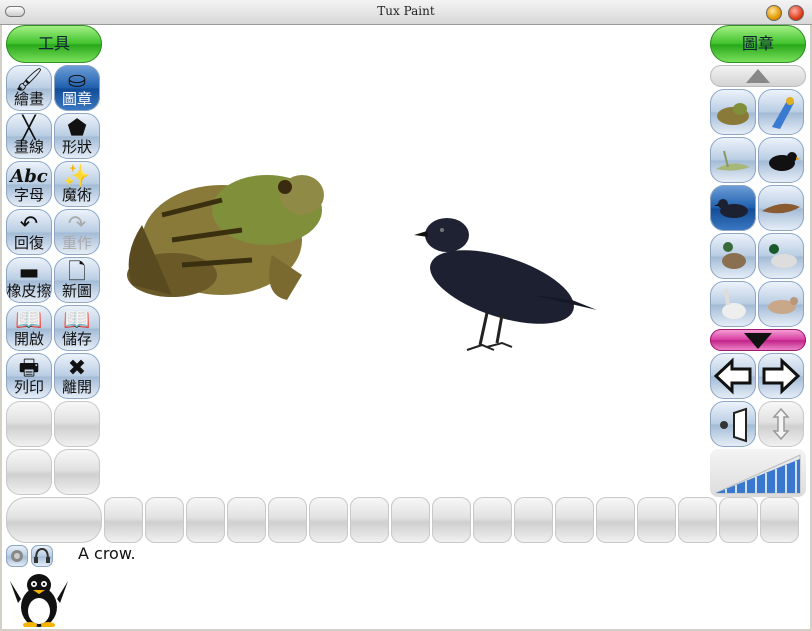 This screenshot has width=812, height=631. Describe the element at coordinates (39, 600) in the screenshot. I see `tux-penguin-icon` at that location.